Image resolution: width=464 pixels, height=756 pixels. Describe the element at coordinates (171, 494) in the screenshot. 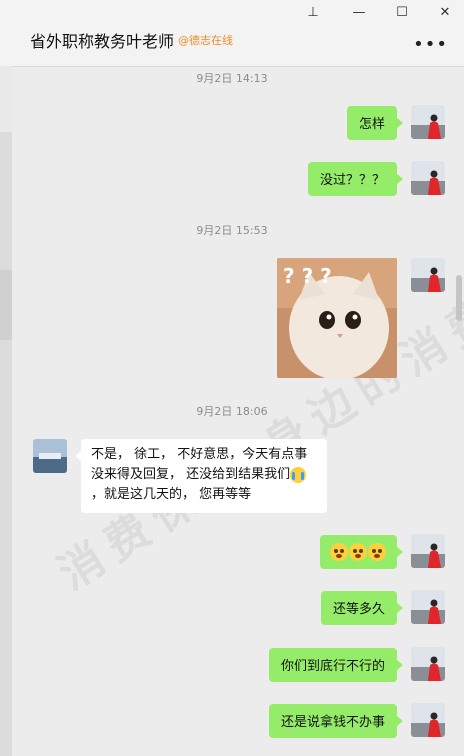

I see `message-text: ，就是这几天的， 您再等等` at that location.